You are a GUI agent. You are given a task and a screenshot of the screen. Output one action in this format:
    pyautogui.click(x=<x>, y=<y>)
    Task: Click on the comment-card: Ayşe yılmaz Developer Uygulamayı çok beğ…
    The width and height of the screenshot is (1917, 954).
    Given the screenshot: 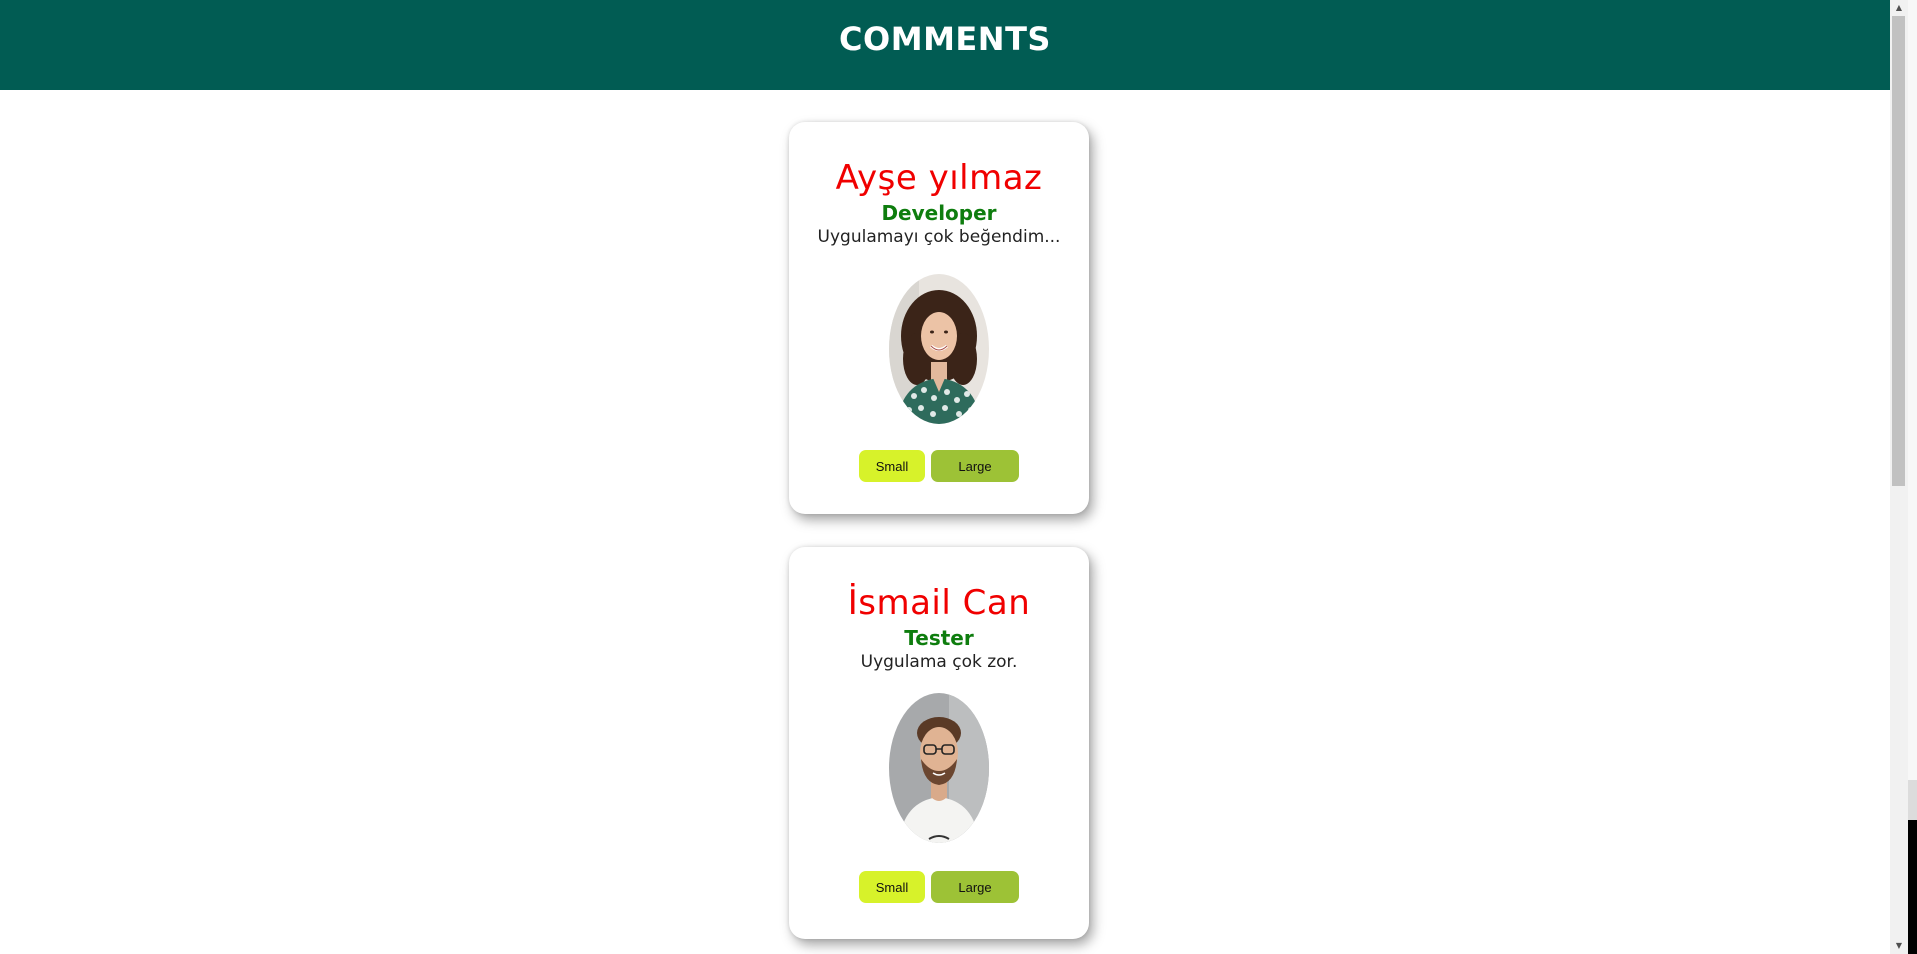 What is the action you would take?
    pyautogui.click(x=939, y=318)
    